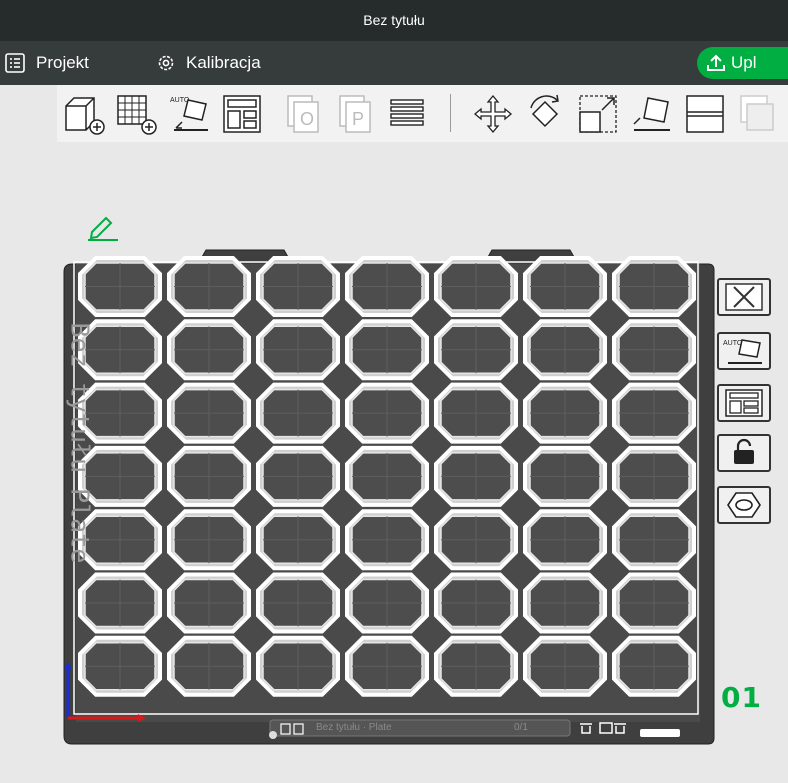 This screenshot has width=788, height=783. What do you see at coordinates (733, 343) in the screenshot?
I see `svg-text: AUTO` at bounding box center [733, 343].